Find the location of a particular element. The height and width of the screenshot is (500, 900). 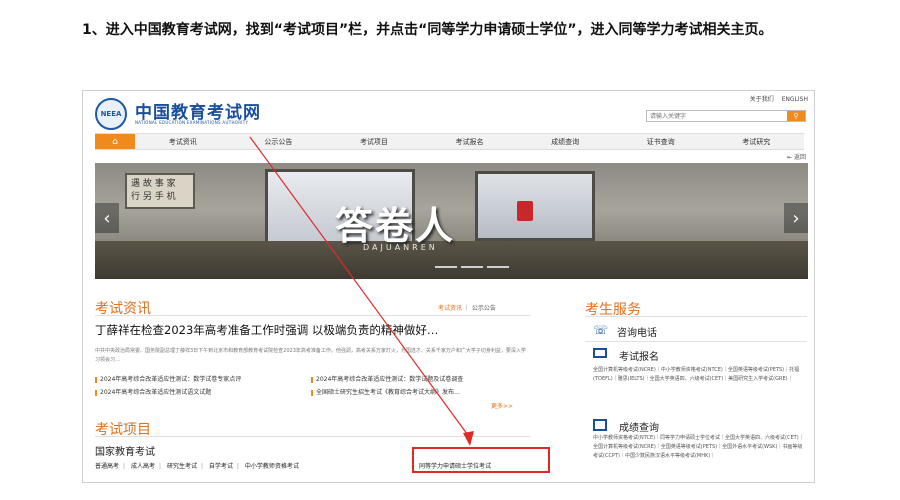

project-link: 普通高考 is located at coordinates (107, 466).